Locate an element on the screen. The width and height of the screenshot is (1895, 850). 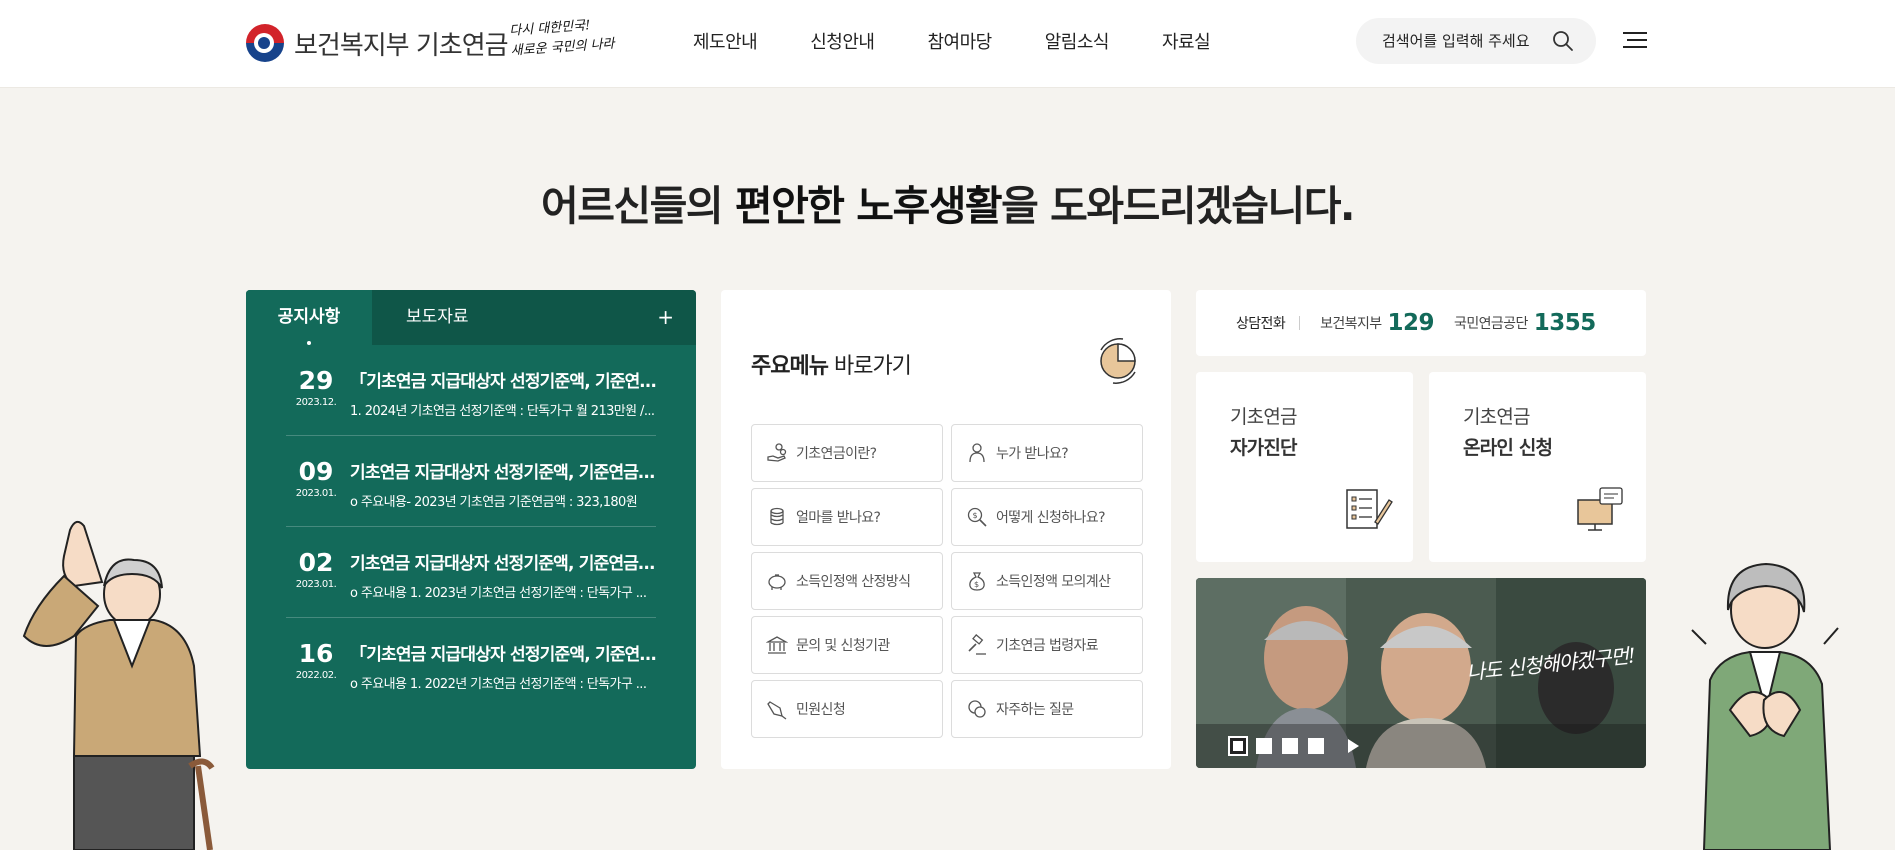
quick-label: 얼마를 받나요? is located at coordinates (838, 518).